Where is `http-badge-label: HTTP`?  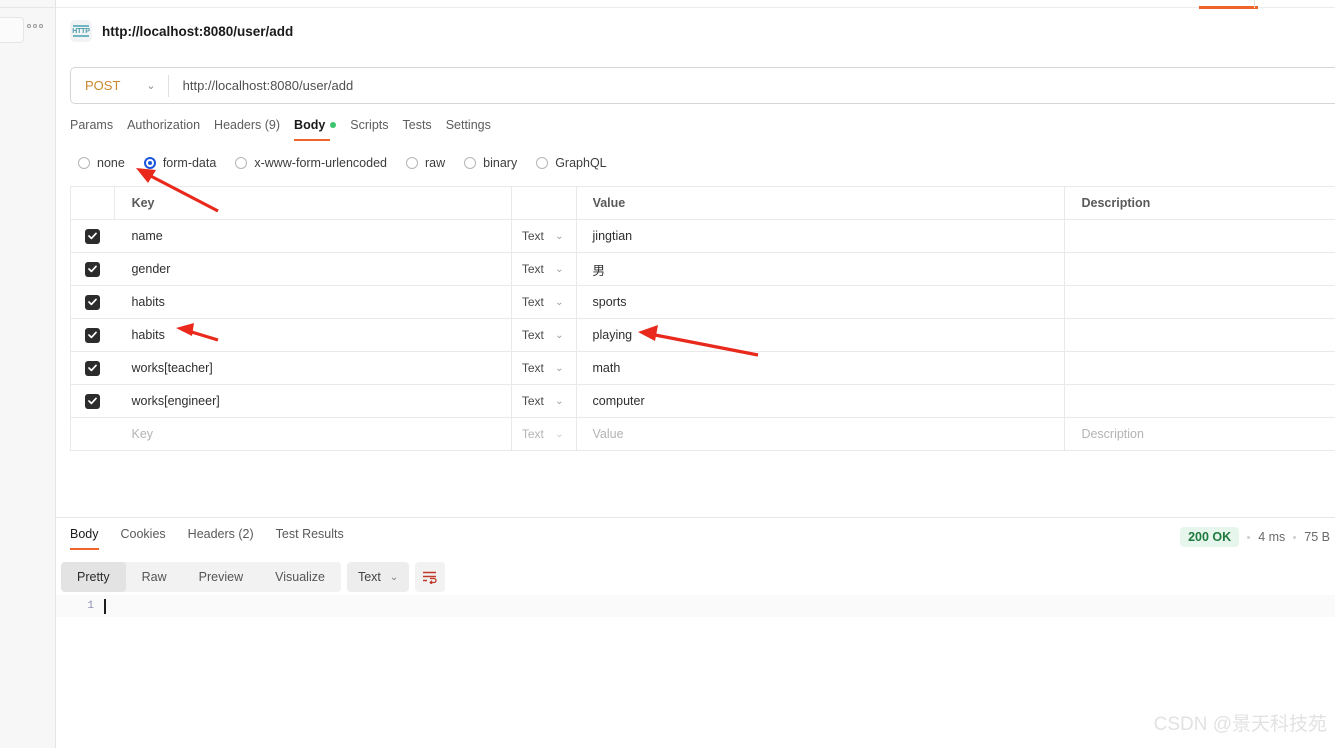
http-badge-label: HTTP is located at coordinates (81, 31).